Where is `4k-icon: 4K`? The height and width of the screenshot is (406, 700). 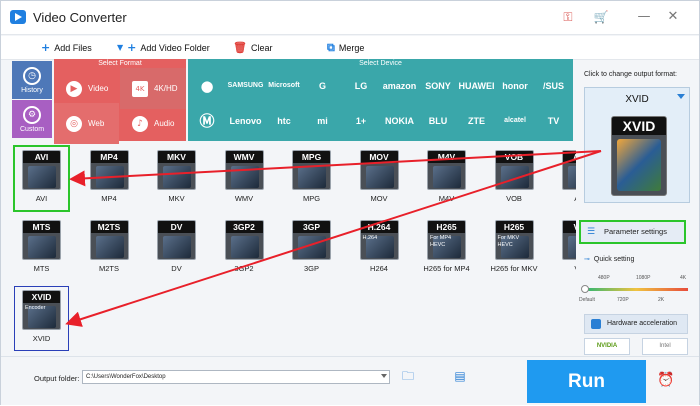 4k-icon: 4K is located at coordinates (140, 88).